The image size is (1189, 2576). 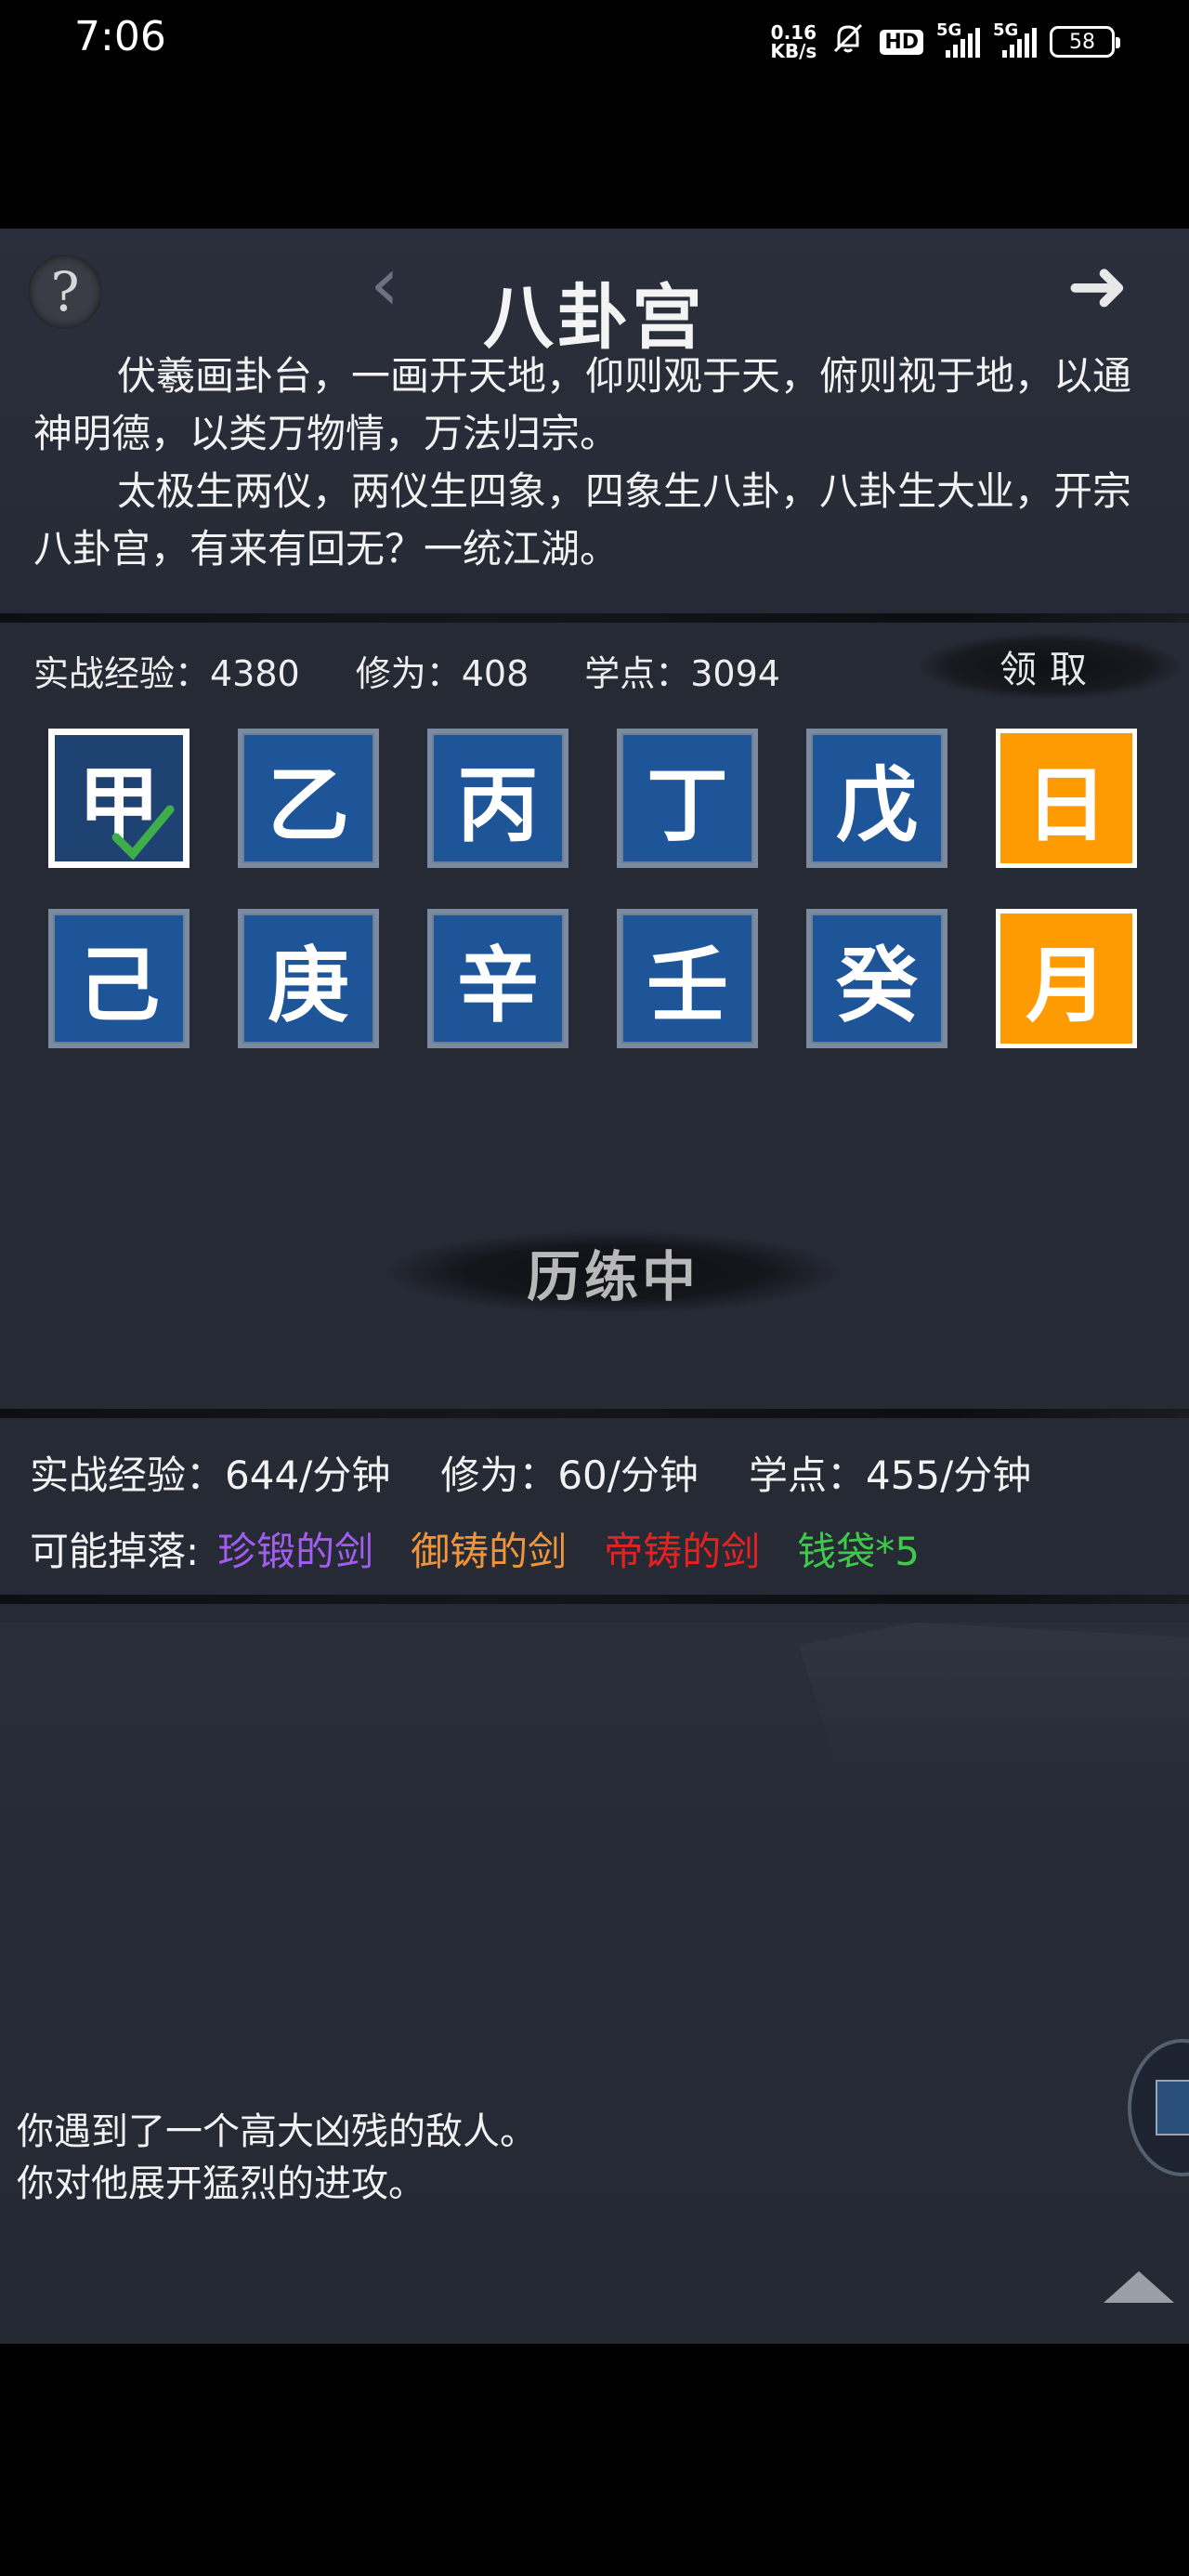 I want to click on tile-label: 乙, so click(x=308, y=804).